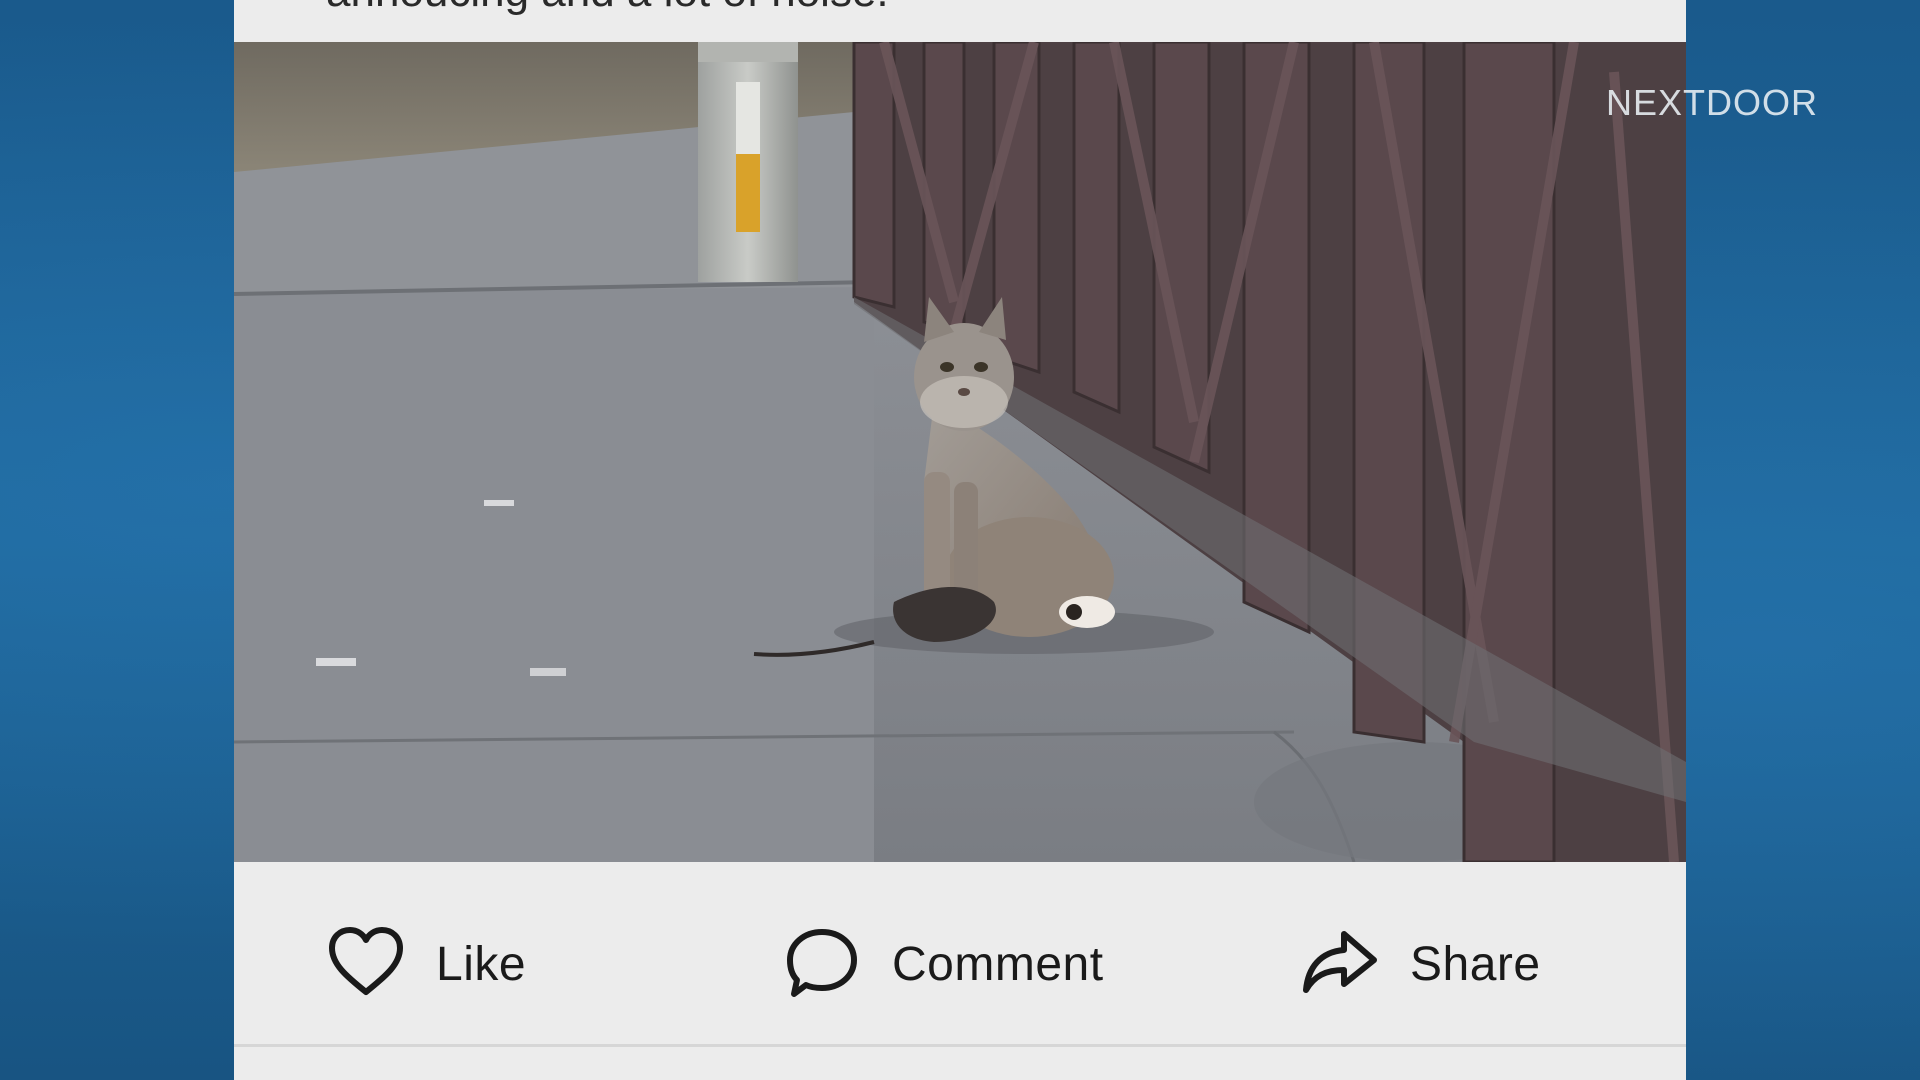  I want to click on post-action-bar: Like Comment Share, so click(960, 953).